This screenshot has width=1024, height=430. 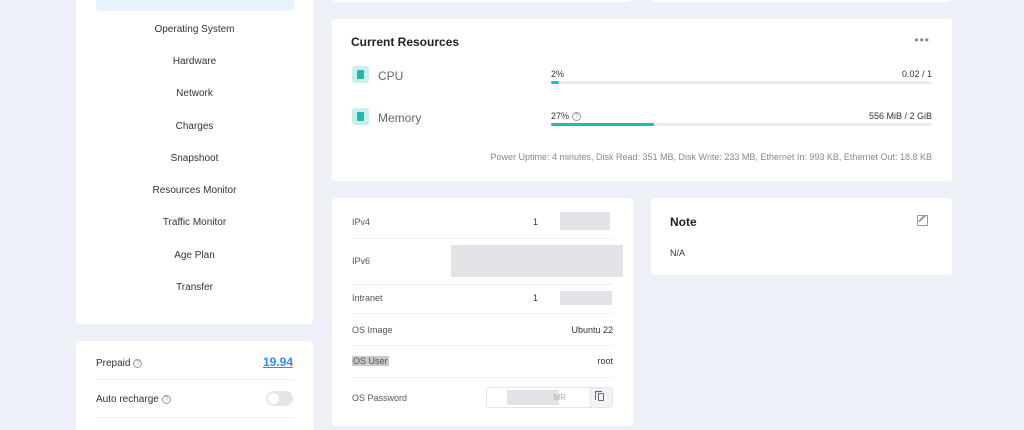 What do you see at coordinates (279, 398) in the screenshot?
I see `auto-recharge-toggle` at bounding box center [279, 398].